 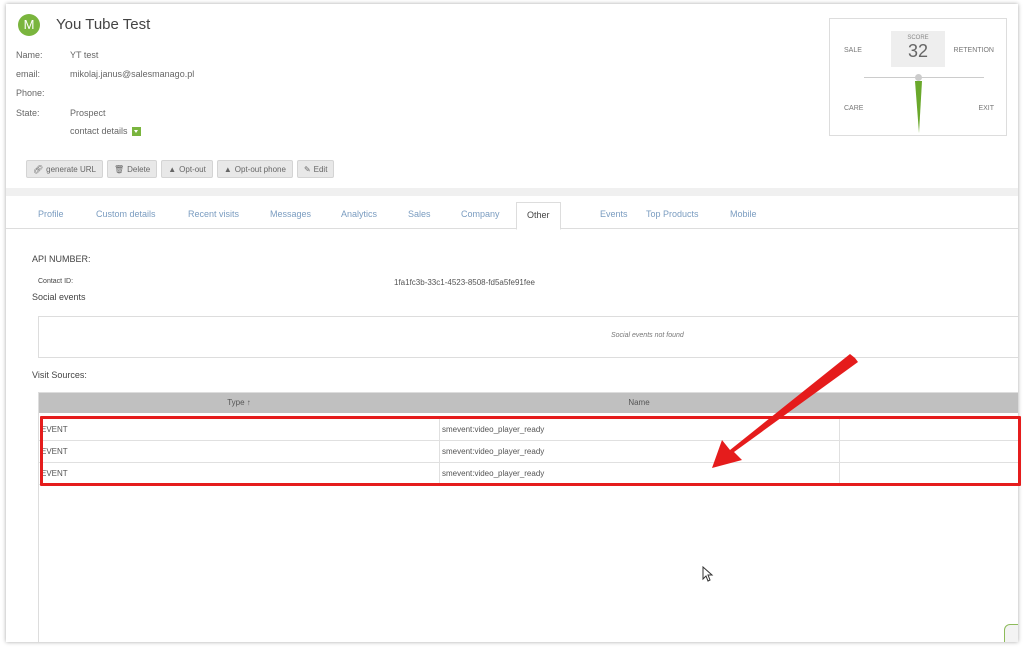 I want to click on tab-profile: Profile, so click(x=51, y=215).